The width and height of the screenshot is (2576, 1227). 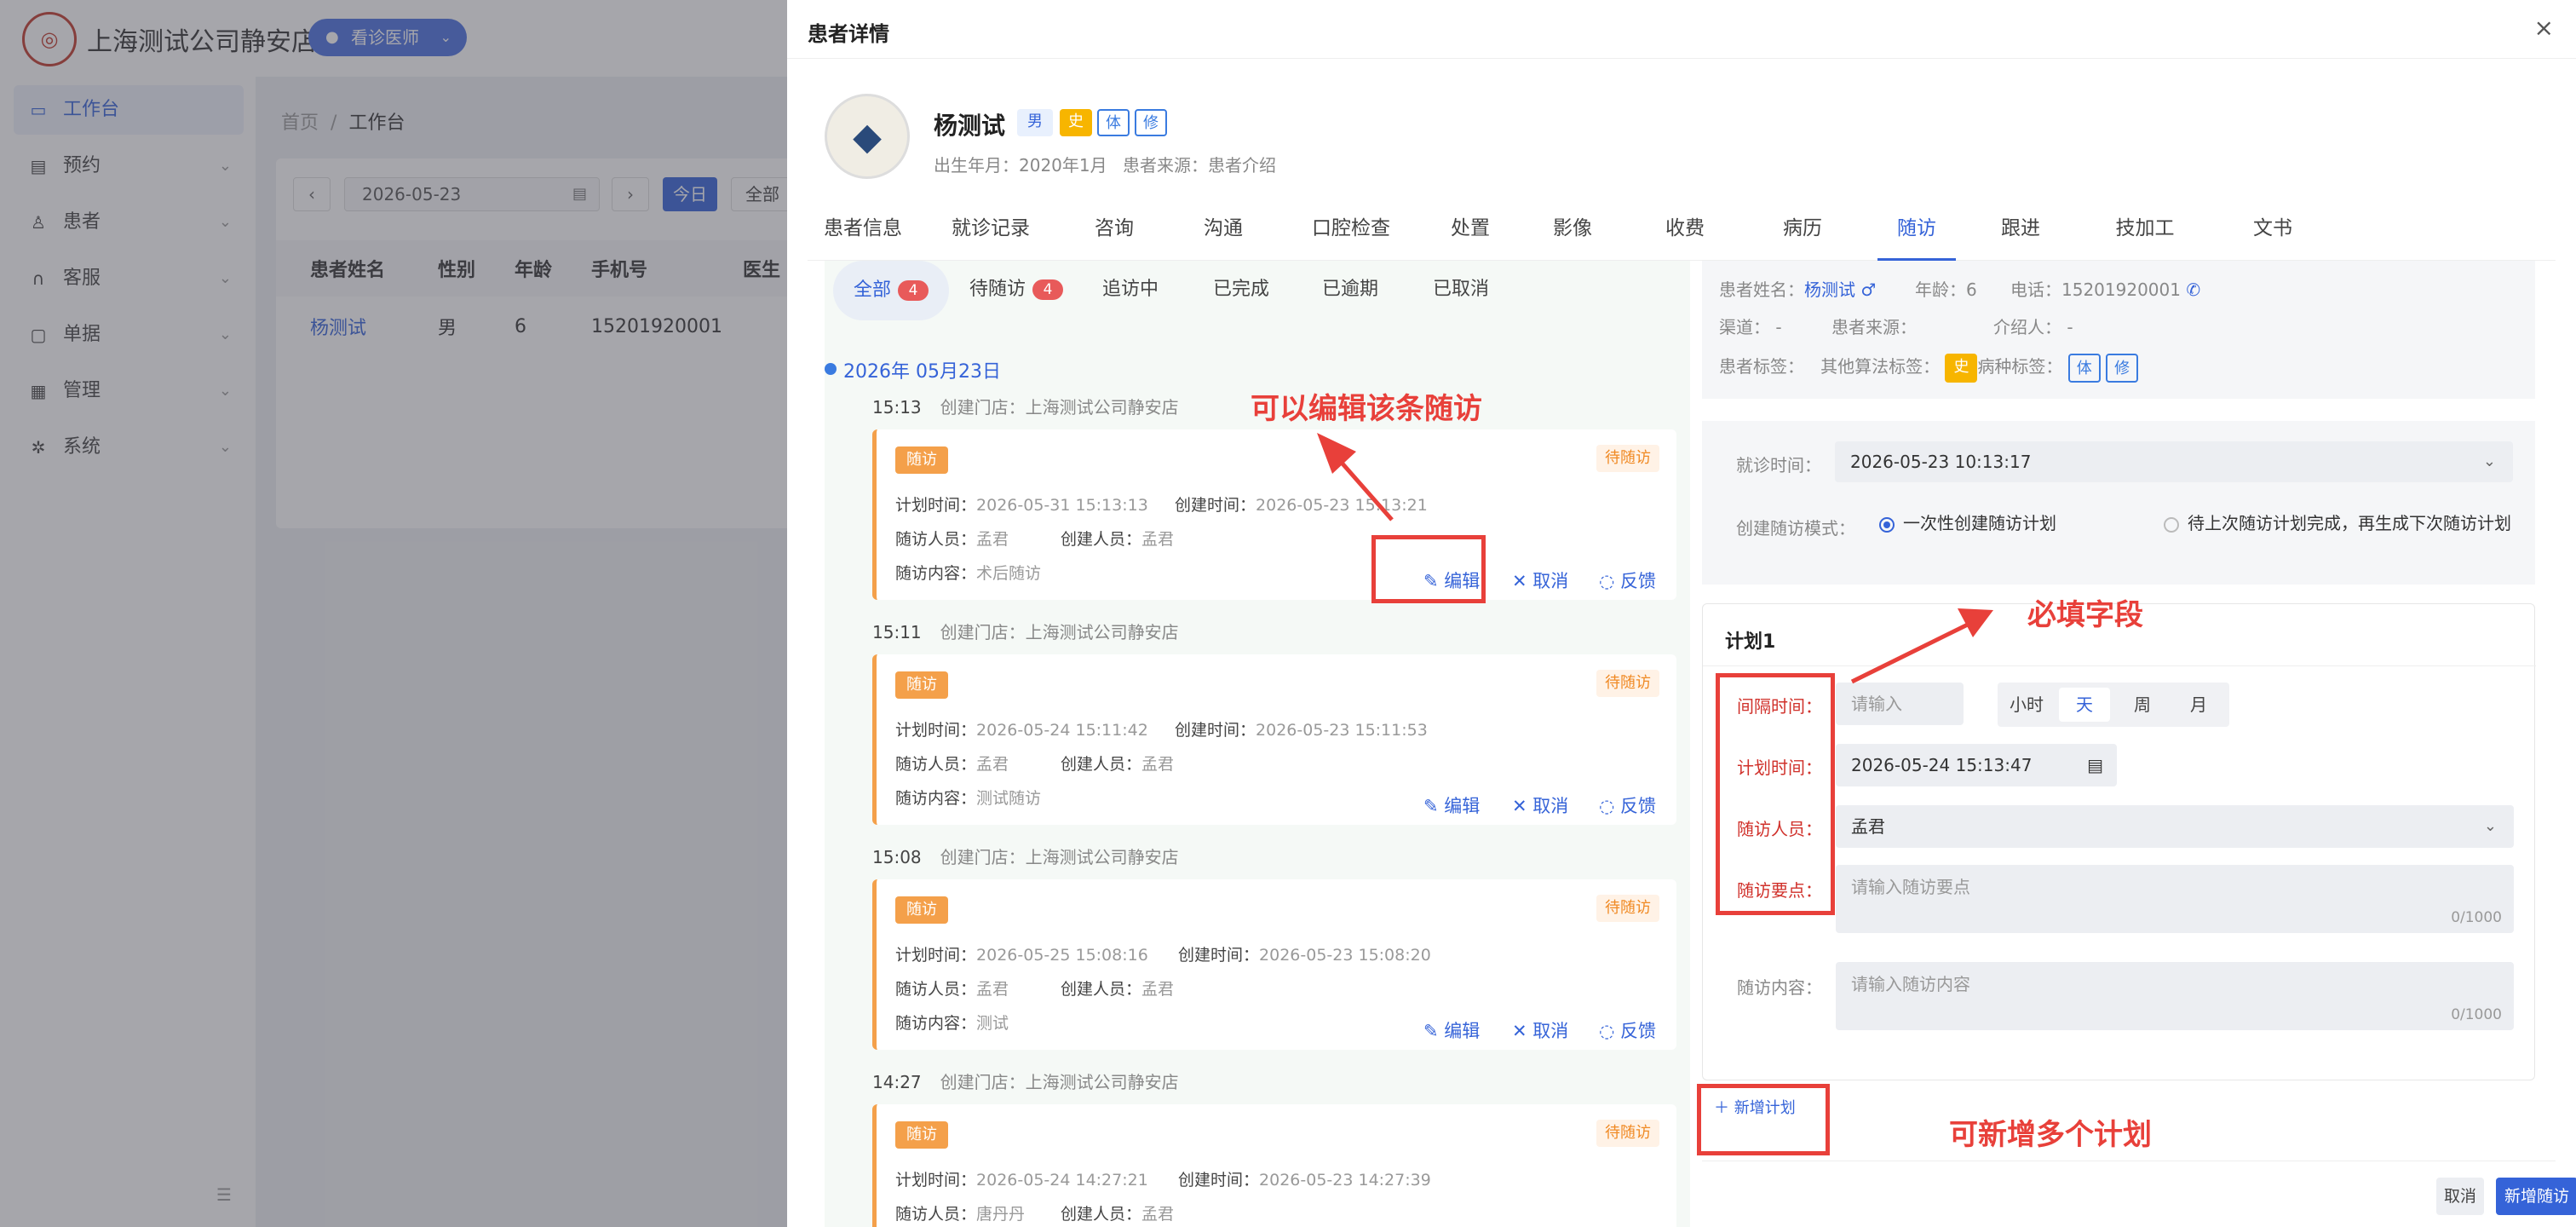 What do you see at coordinates (1900, 704) in the screenshot?
I see `interval-input: 请输入` at bounding box center [1900, 704].